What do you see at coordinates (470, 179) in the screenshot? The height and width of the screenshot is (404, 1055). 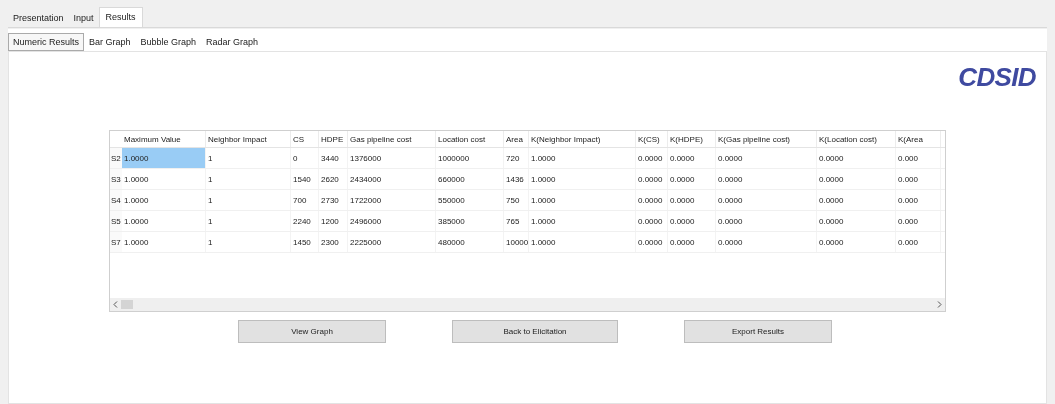 I see `table-cell: 660000` at bounding box center [470, 179].